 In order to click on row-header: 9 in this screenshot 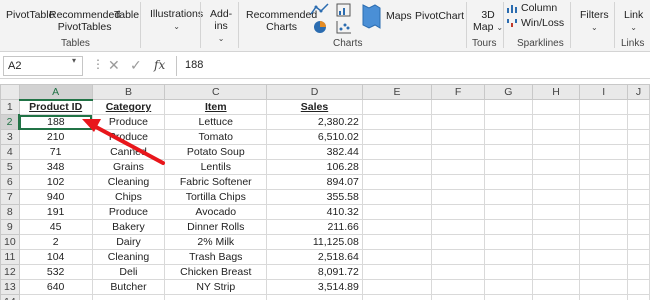, I will do `click(10, 227)`.